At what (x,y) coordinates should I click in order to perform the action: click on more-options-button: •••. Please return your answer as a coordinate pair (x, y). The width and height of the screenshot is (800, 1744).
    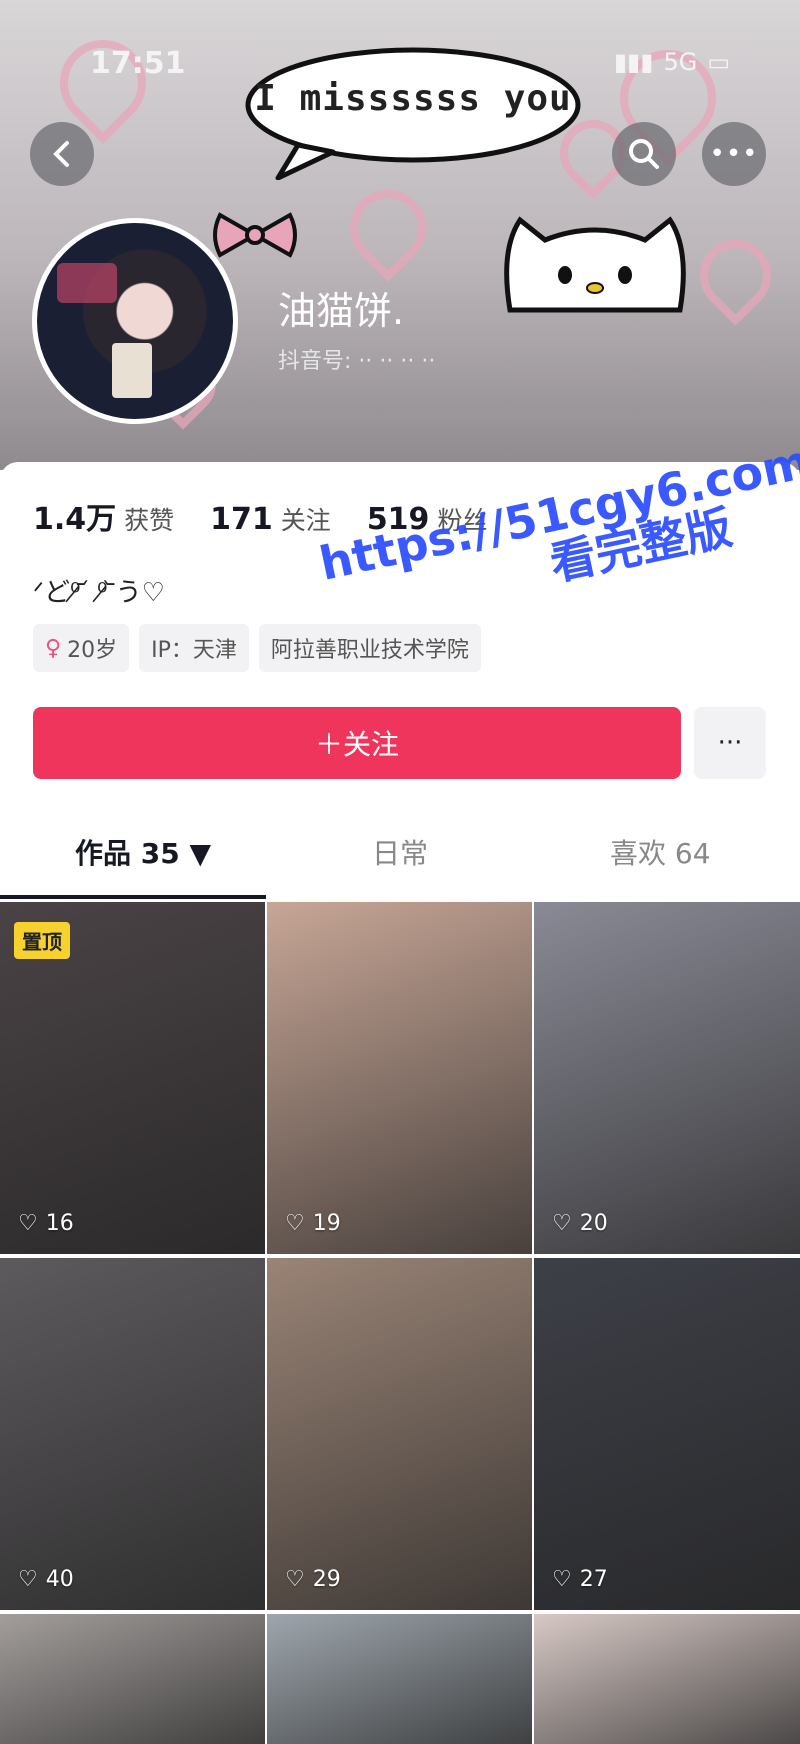
    Looking at the image, I should click on (734, 154).